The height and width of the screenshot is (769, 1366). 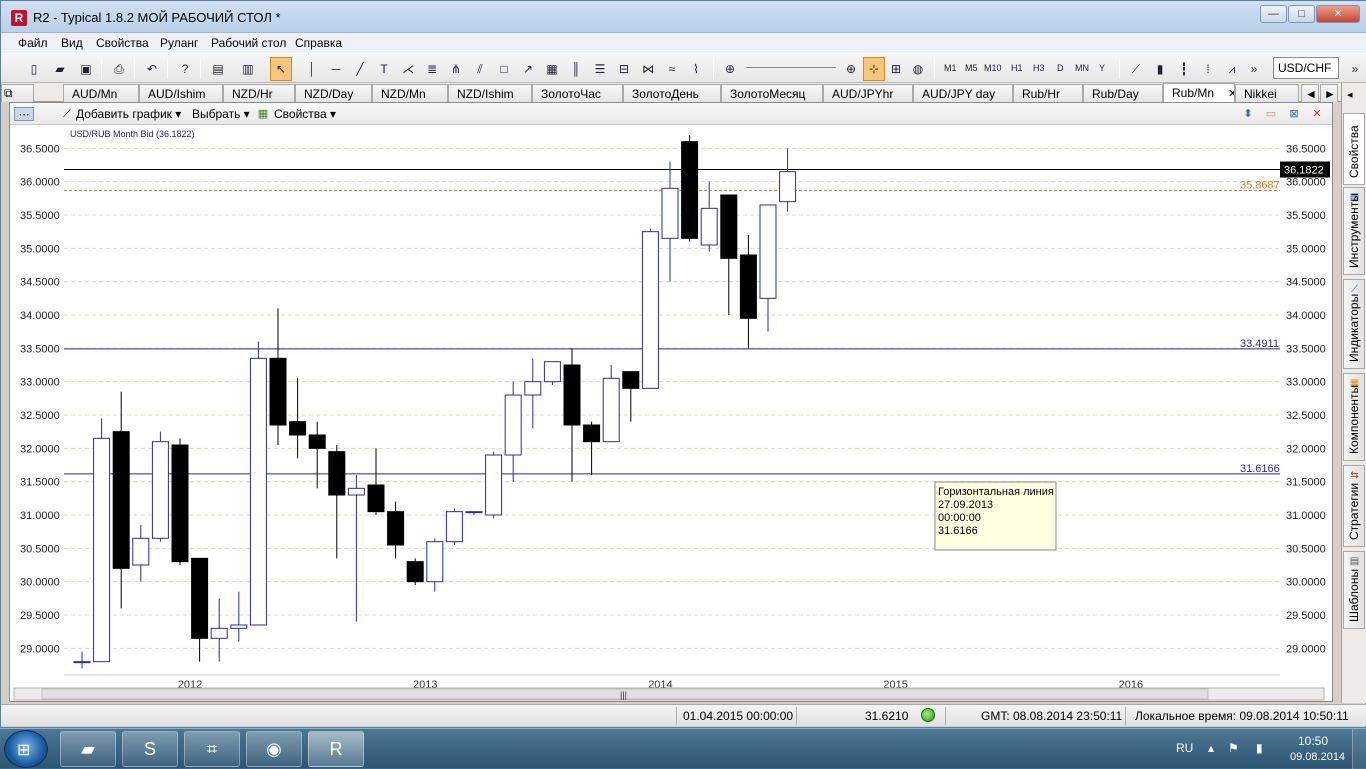 I want to click on chart-template-icon: ▤, so click(x=218, y=69).